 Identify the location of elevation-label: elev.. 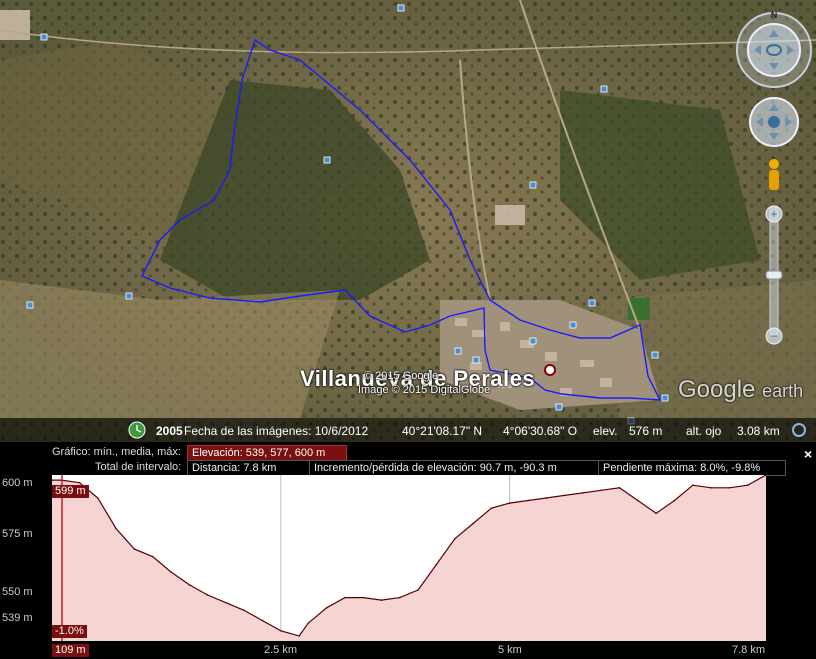
(605, 431).